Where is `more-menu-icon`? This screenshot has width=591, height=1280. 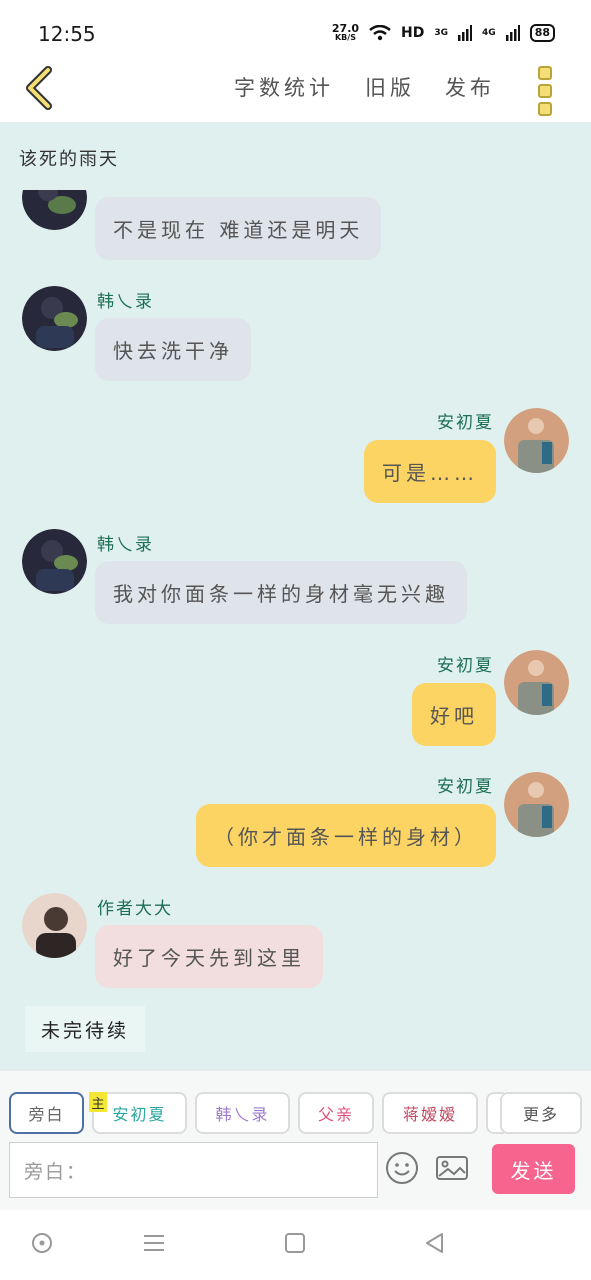 more-menu-icon is located at coordinates (545, 90).